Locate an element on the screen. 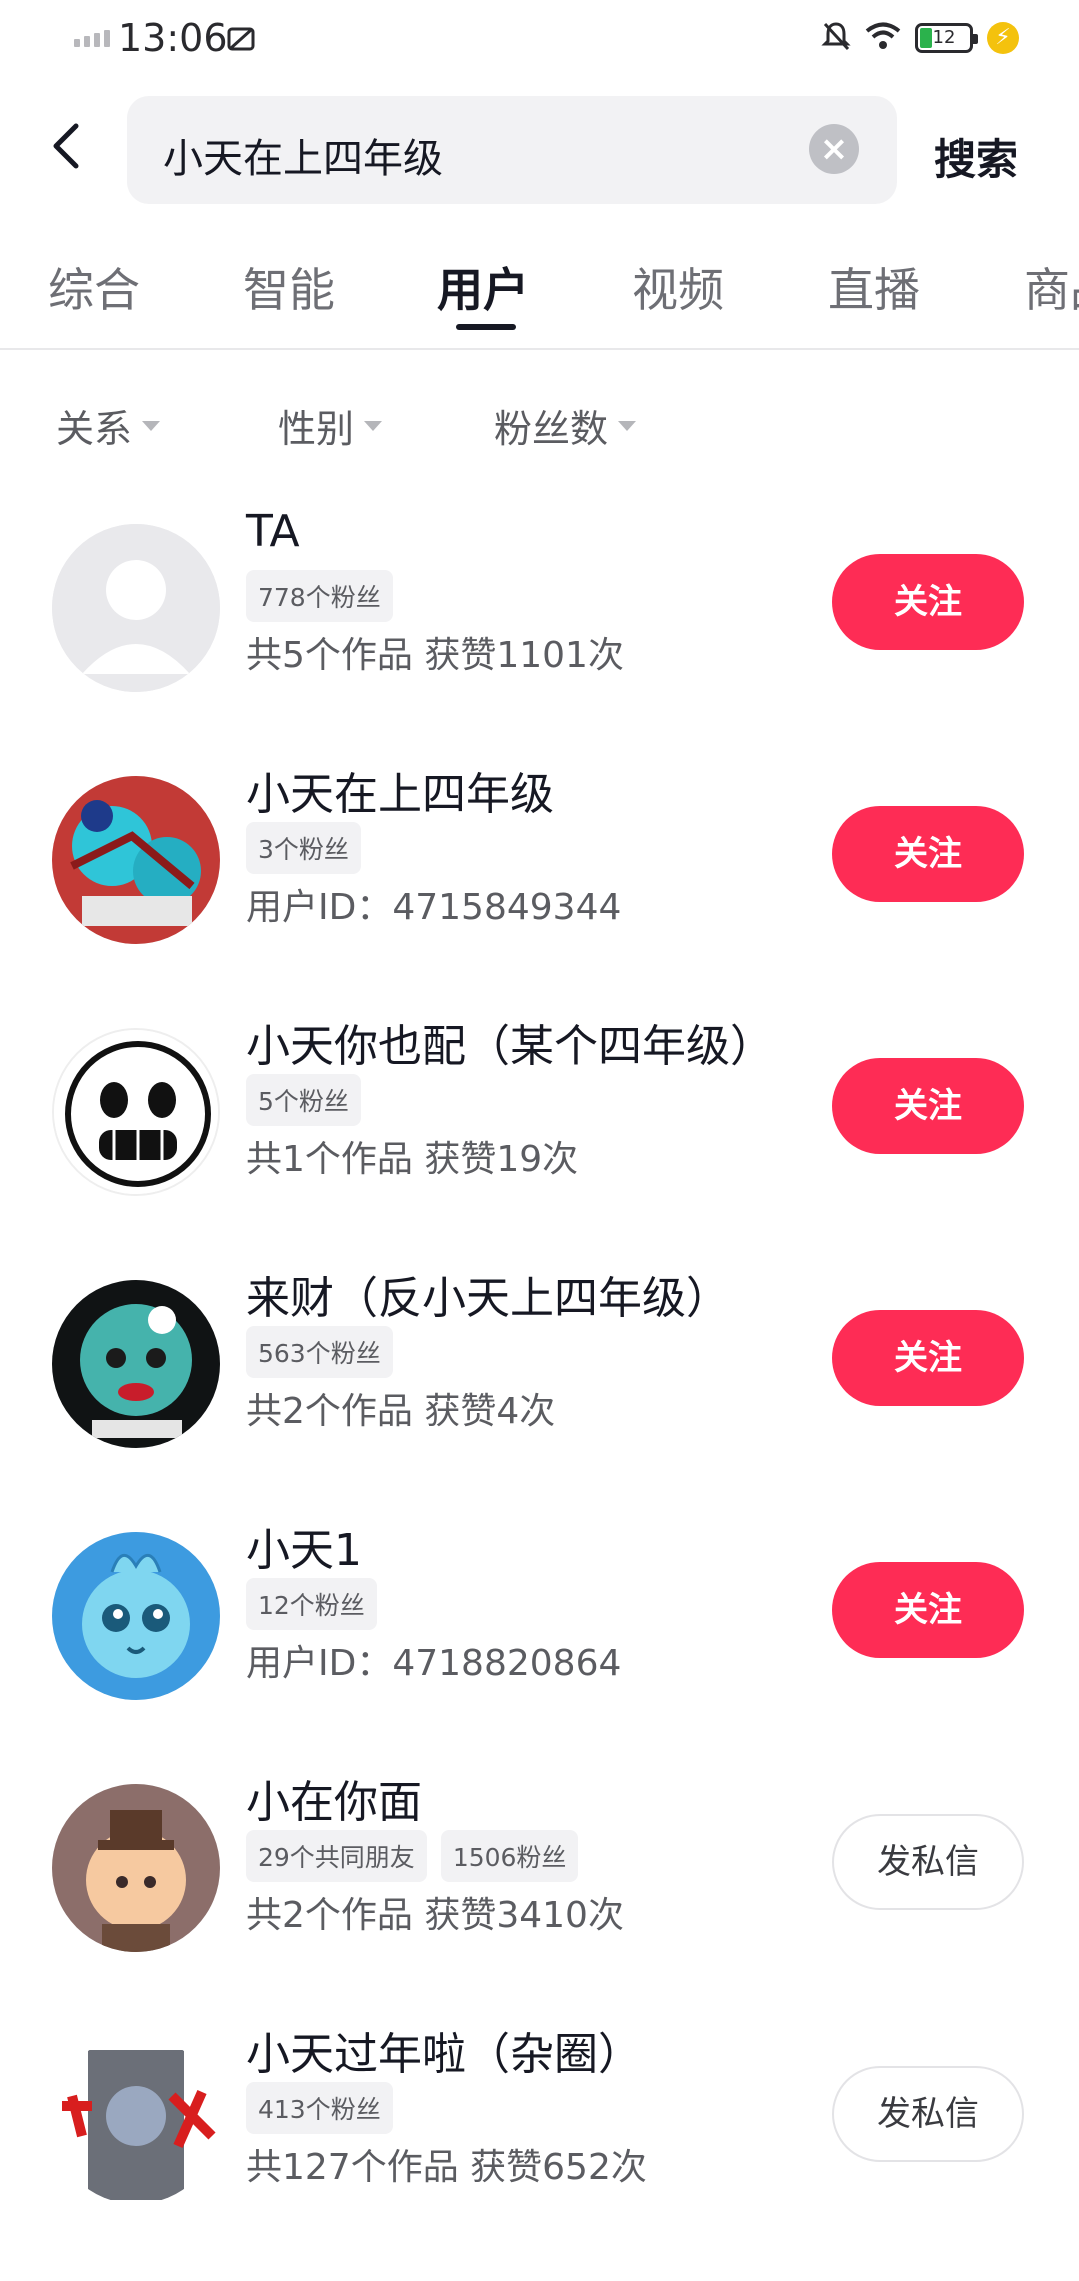  user-meta: 用户ID：4715849344 is located at coordinates (434, 907).